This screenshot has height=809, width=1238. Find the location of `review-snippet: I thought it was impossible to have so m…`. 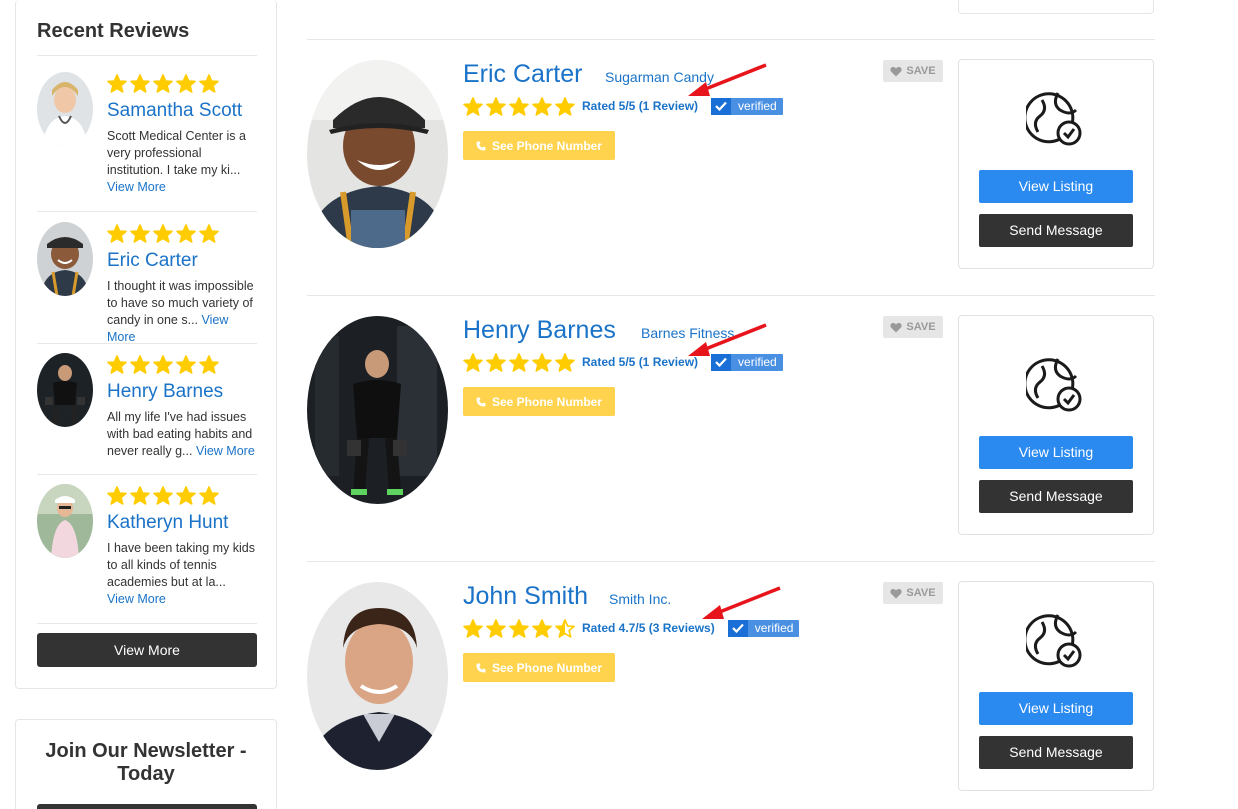

review-snippet: I thought it was impossible to have so m… is located at coordinates (182, 312).